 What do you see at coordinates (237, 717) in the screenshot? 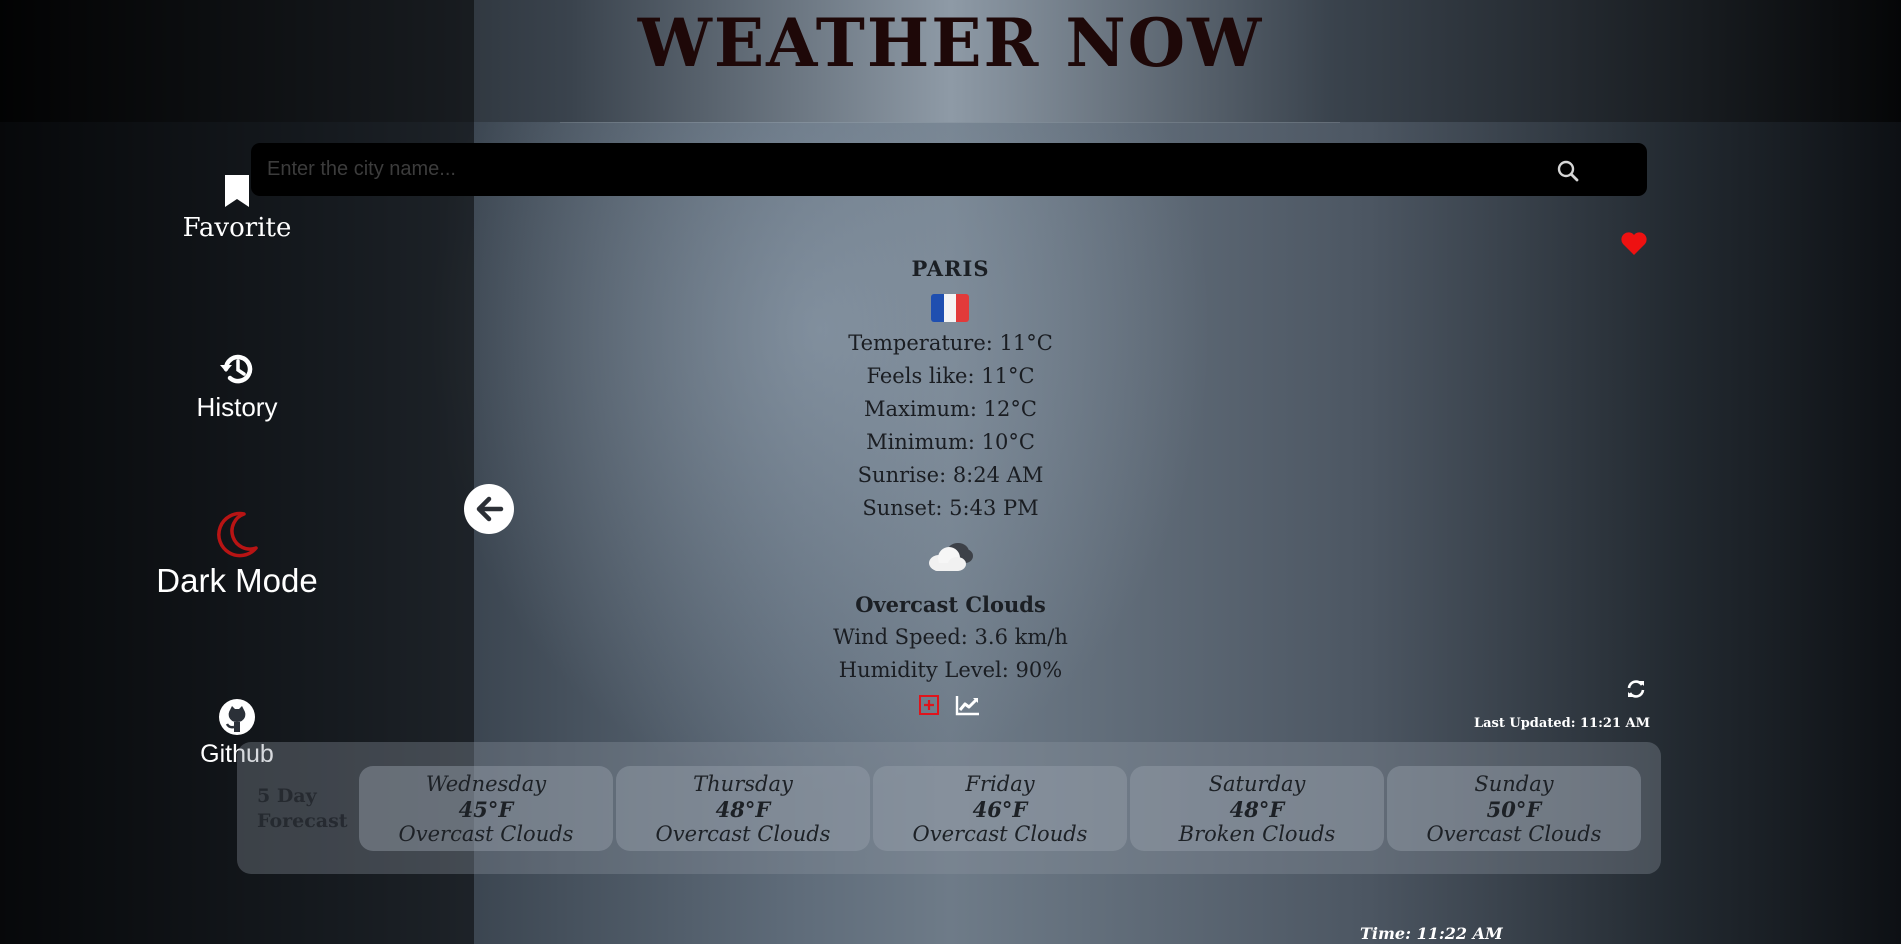
I see `github-icon` at bounding box center [237, 717].